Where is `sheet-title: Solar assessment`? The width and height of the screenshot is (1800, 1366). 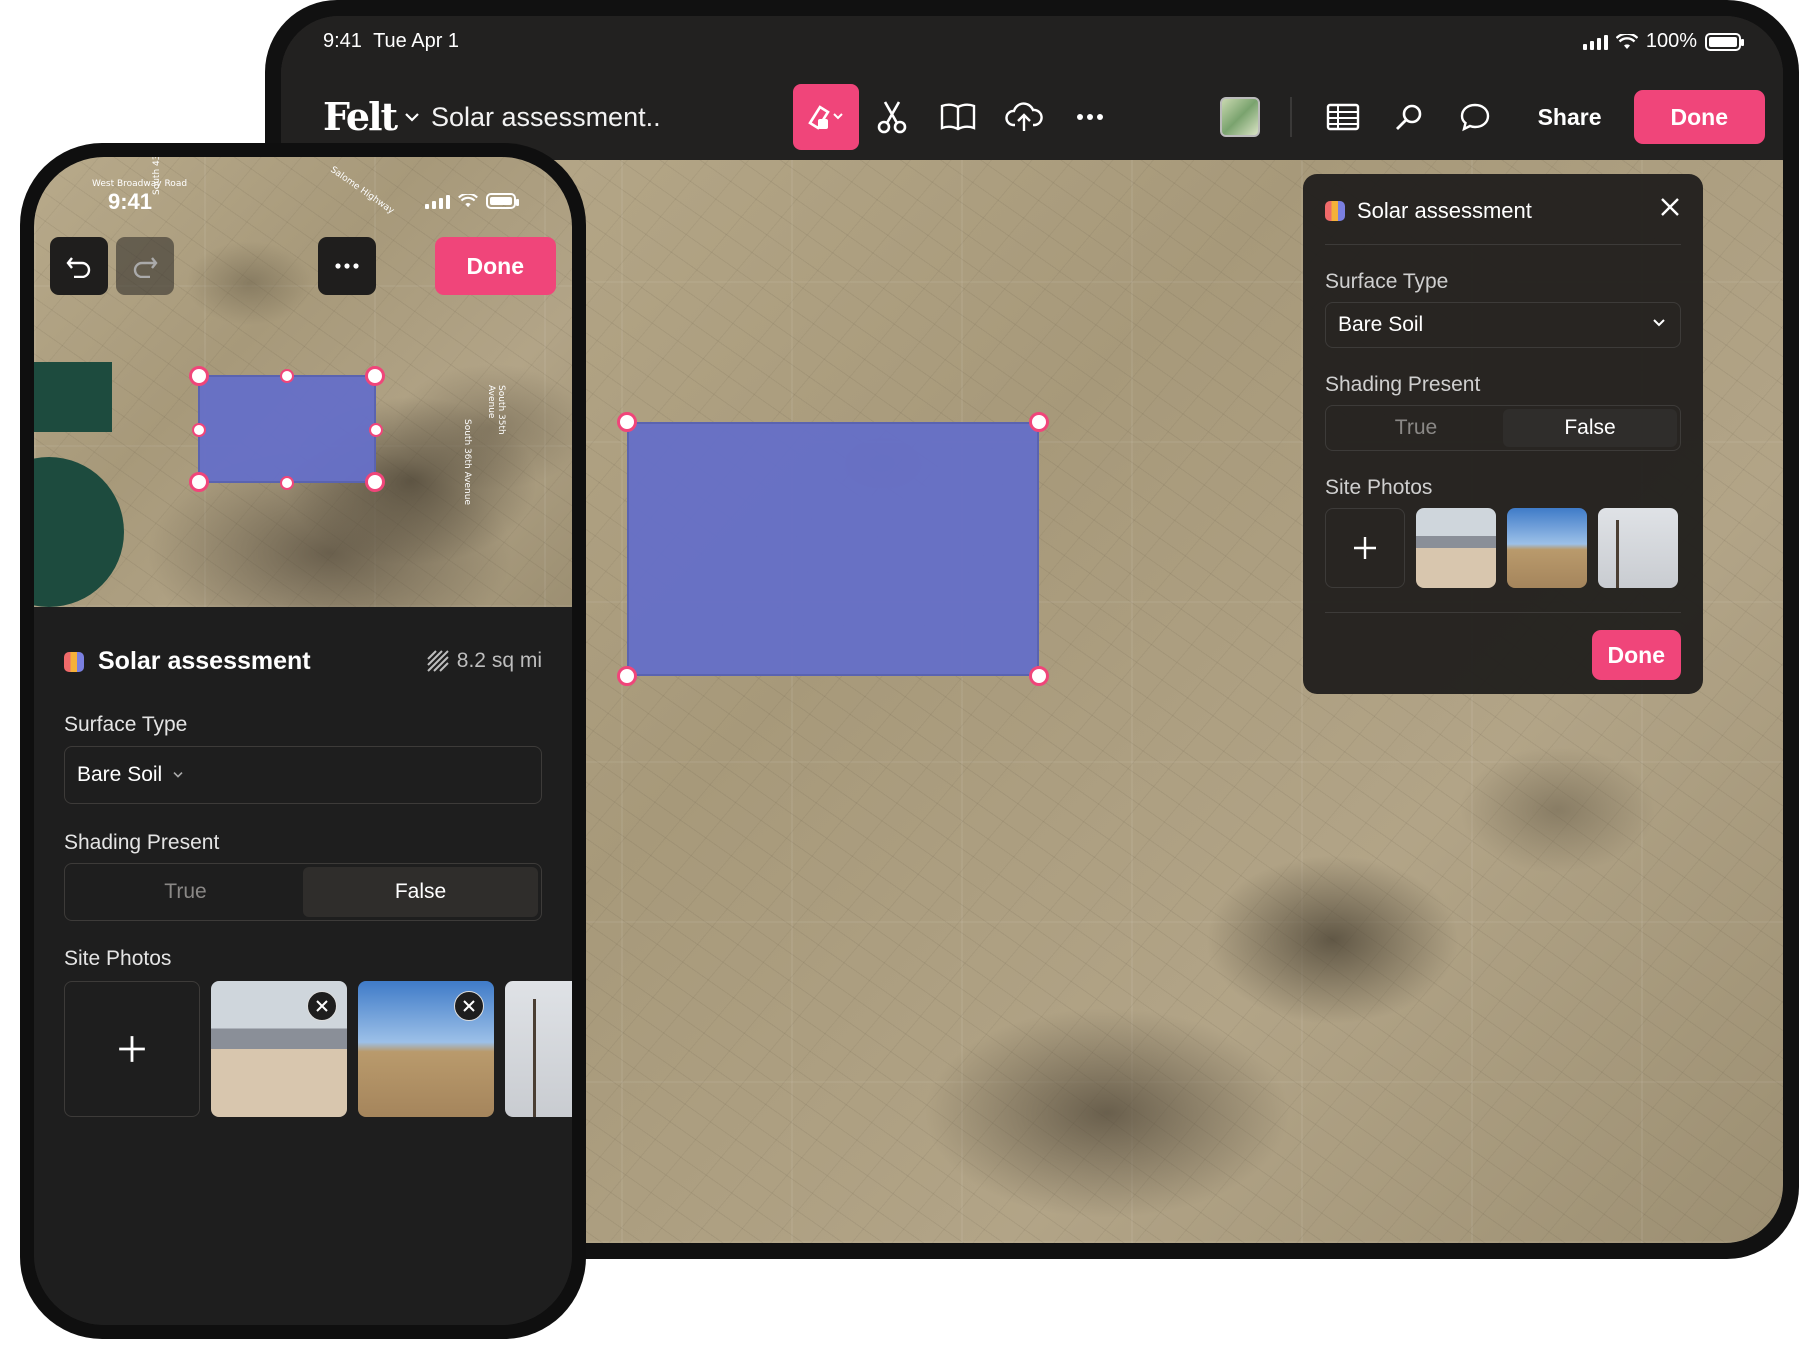
sheet-title: Solar assessment is located at coordinates (204, 661).